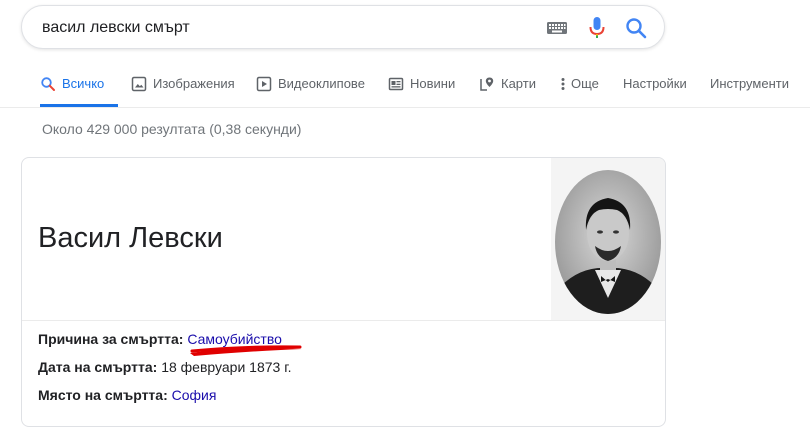  I want to click on image-icon, so click(139, 84).